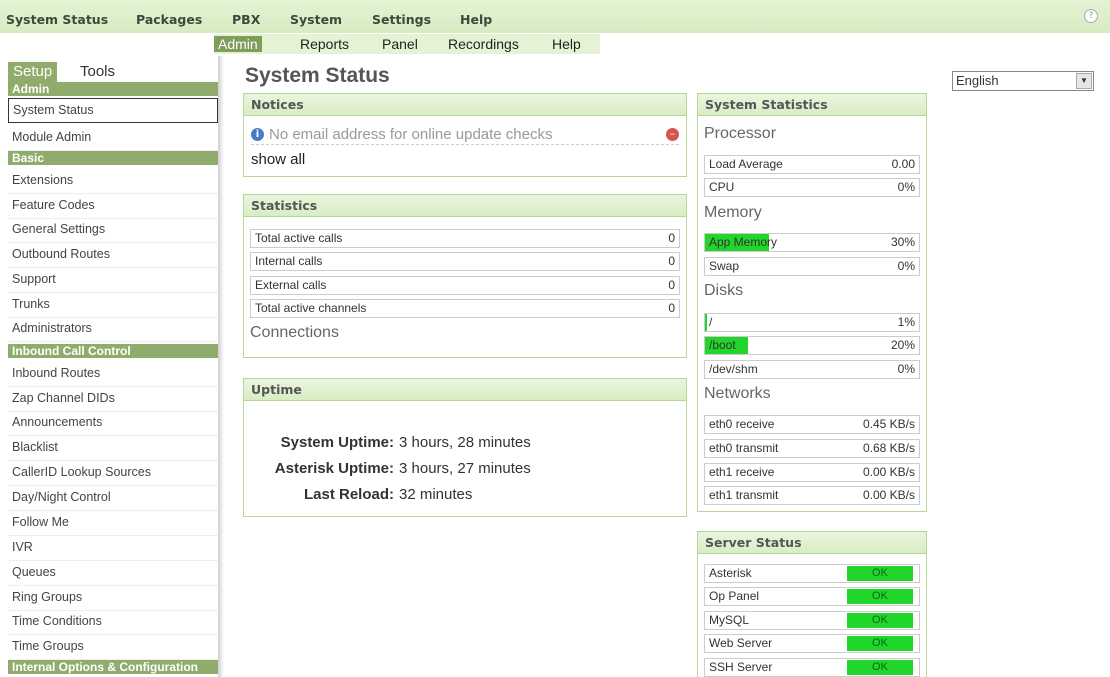 Image resolution: width=1110 pixels, height=677 pixels. What do you see at coordinates (246, 19) in the screenshot?
I see `top-menu-pbx: PBX` at bounding box center [246, 19].